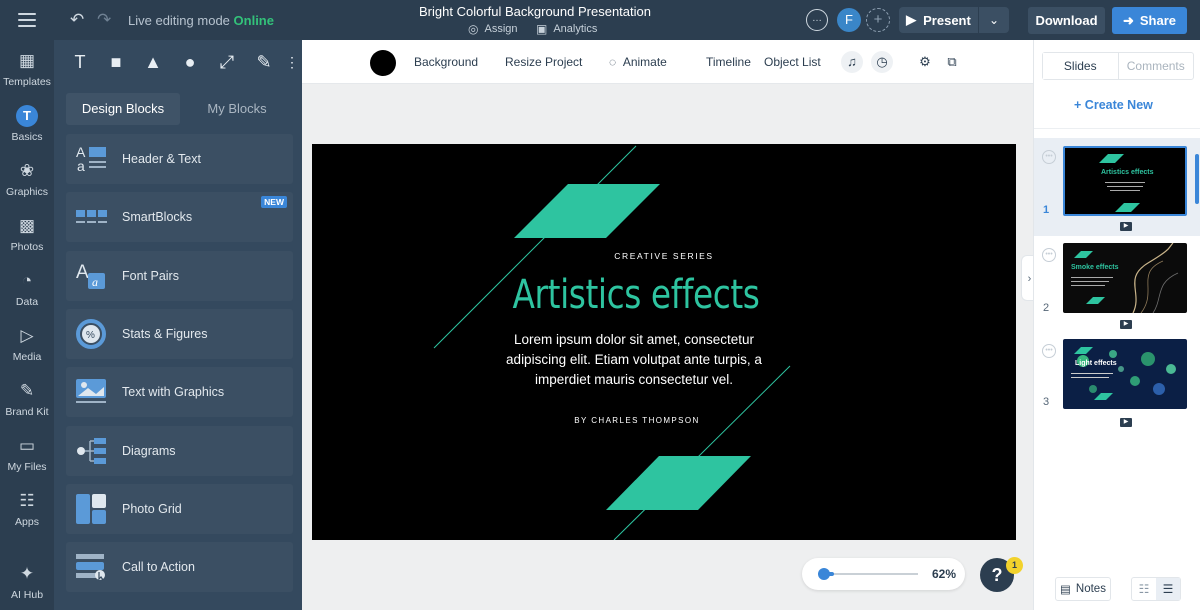 The image size is (1200, 610). I want to click on block-stats-figures: % Stats & Figures, so click(179, 334).